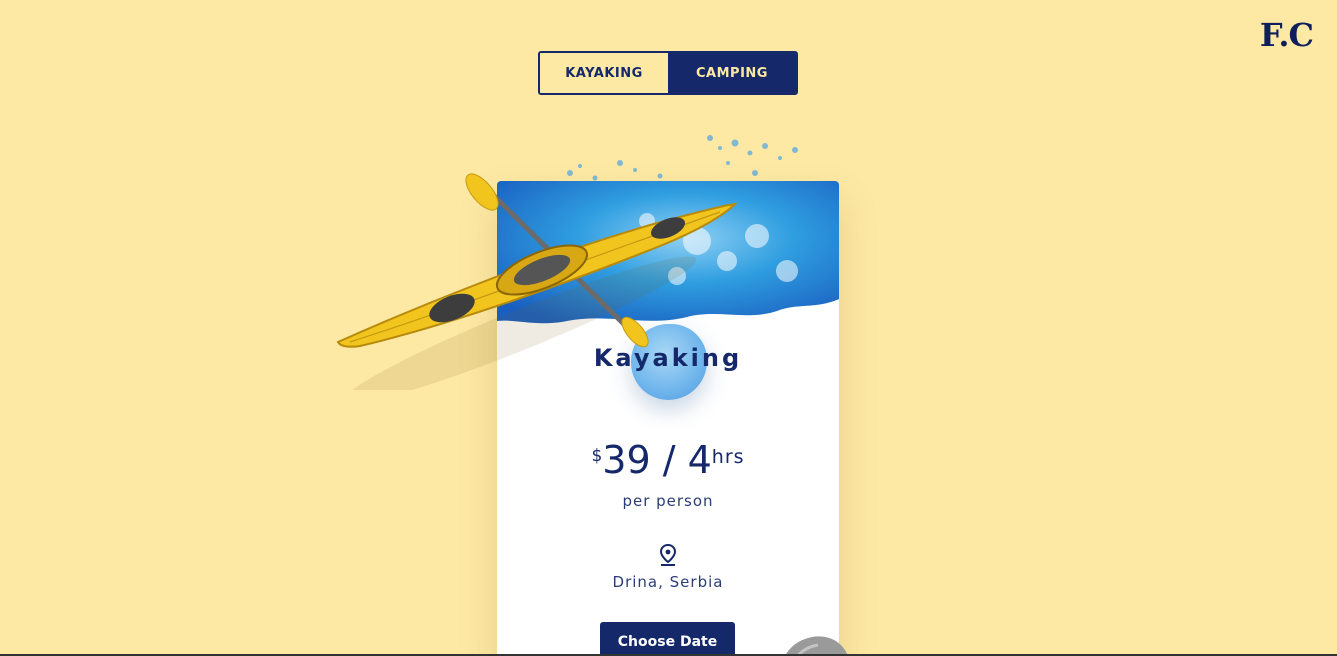 The width and height of the screenshot is (1337, 656). What do you see at coordinates (816, 646) in the screenshot?
I see `rock-image` at bounding box center [816, 646].